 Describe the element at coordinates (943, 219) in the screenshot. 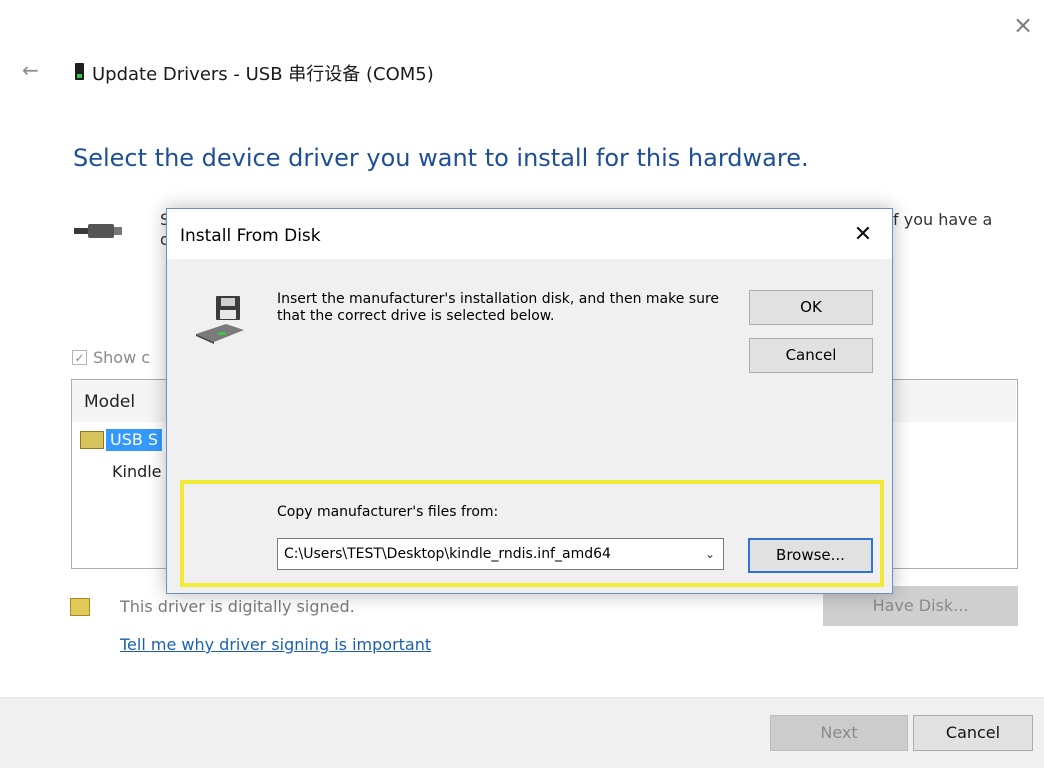

I see `description-fragment-right: f you have a` at that location.